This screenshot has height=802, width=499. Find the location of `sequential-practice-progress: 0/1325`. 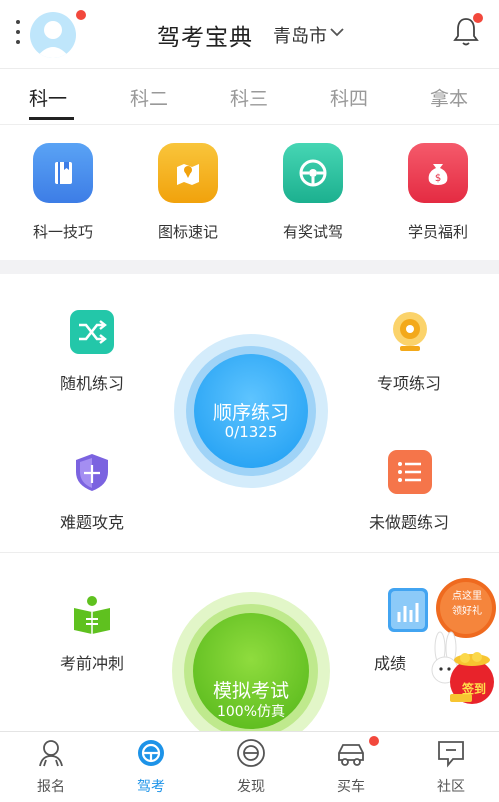

sequential-practice-progress: 0/1325 is located at coordinates (251, 432).